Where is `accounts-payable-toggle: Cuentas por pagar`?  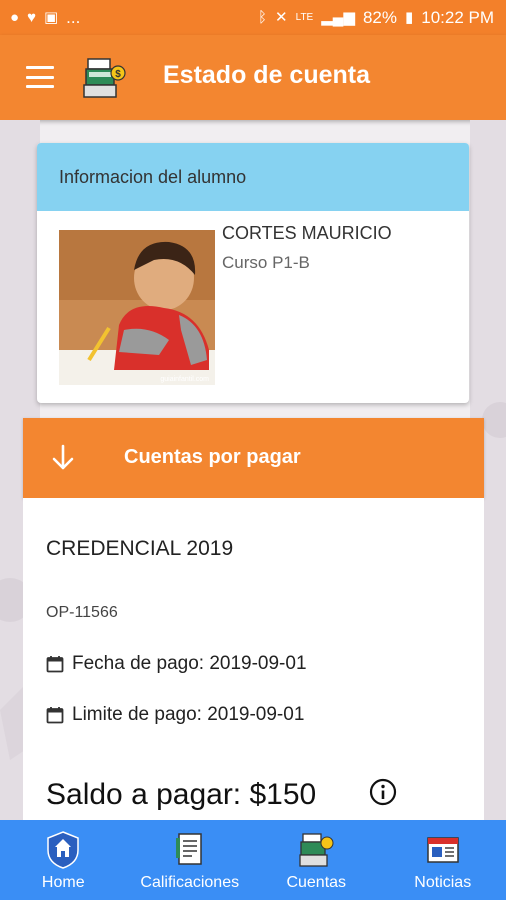 accounts-payable-toggle: Cuentas por pagar is located at coordinates (253, 458).